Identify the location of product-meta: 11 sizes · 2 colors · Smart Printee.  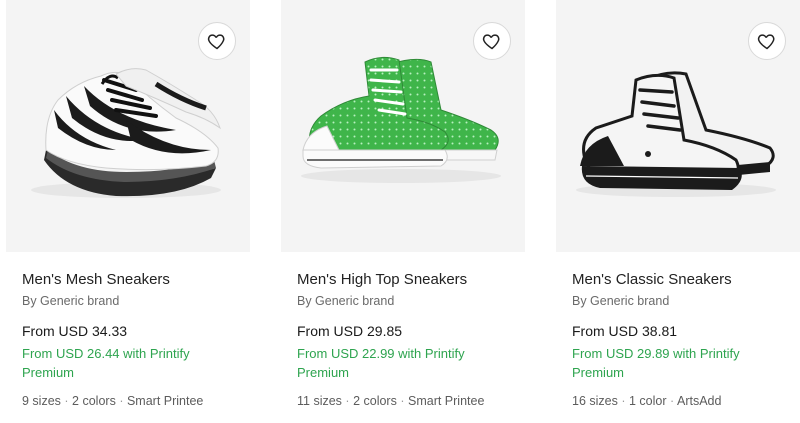
(403, 401).